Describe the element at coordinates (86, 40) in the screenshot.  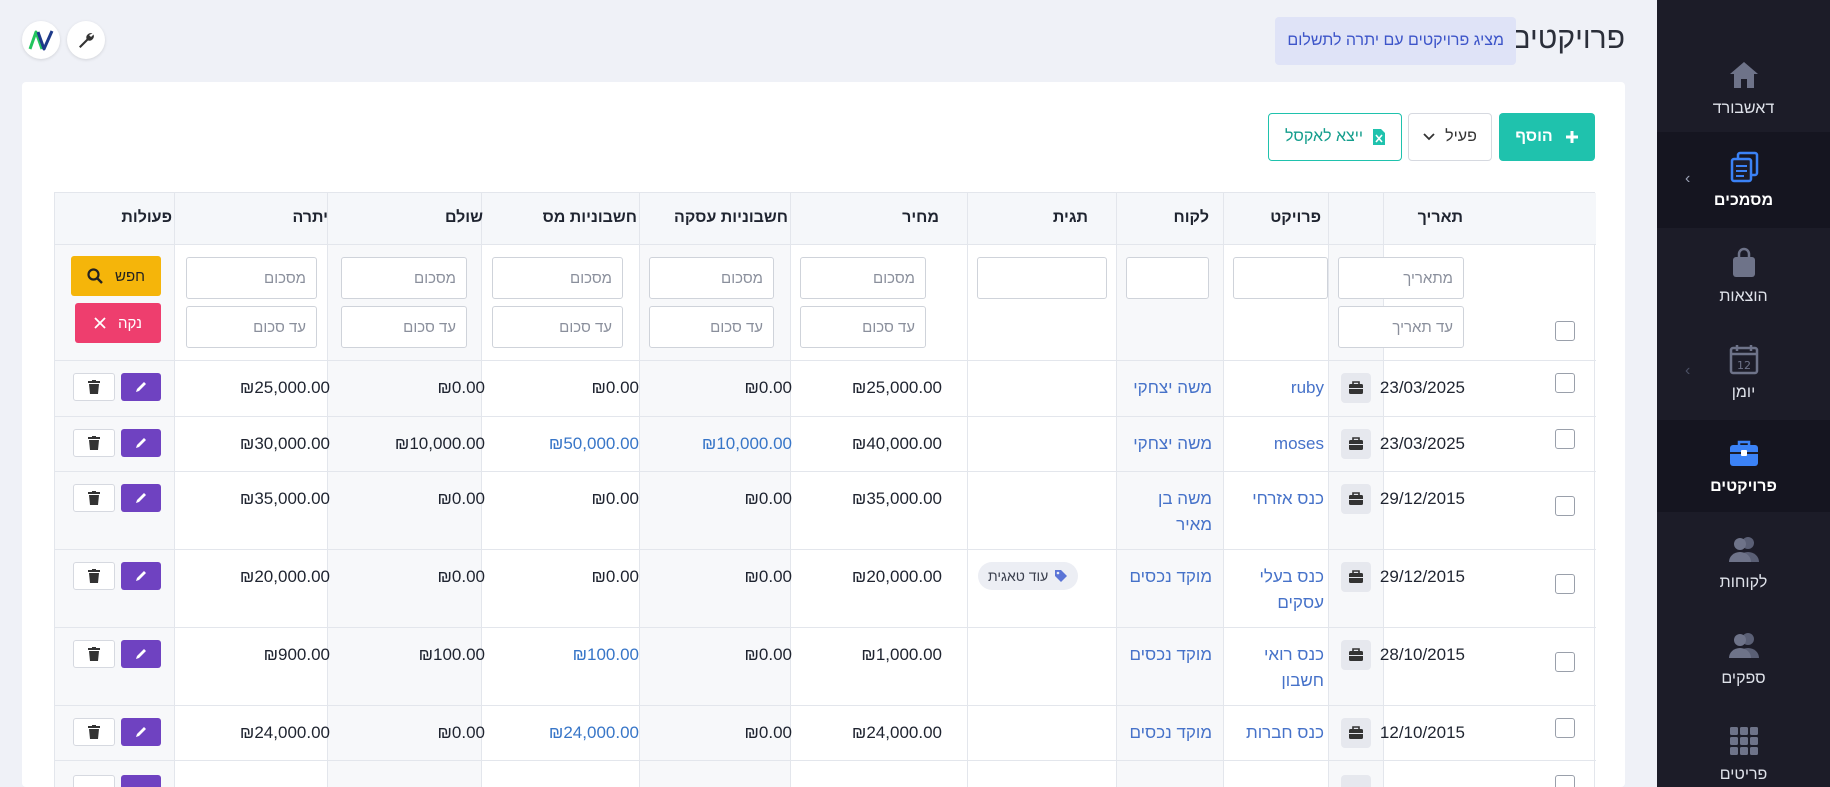
I see `tools-button` at that location.